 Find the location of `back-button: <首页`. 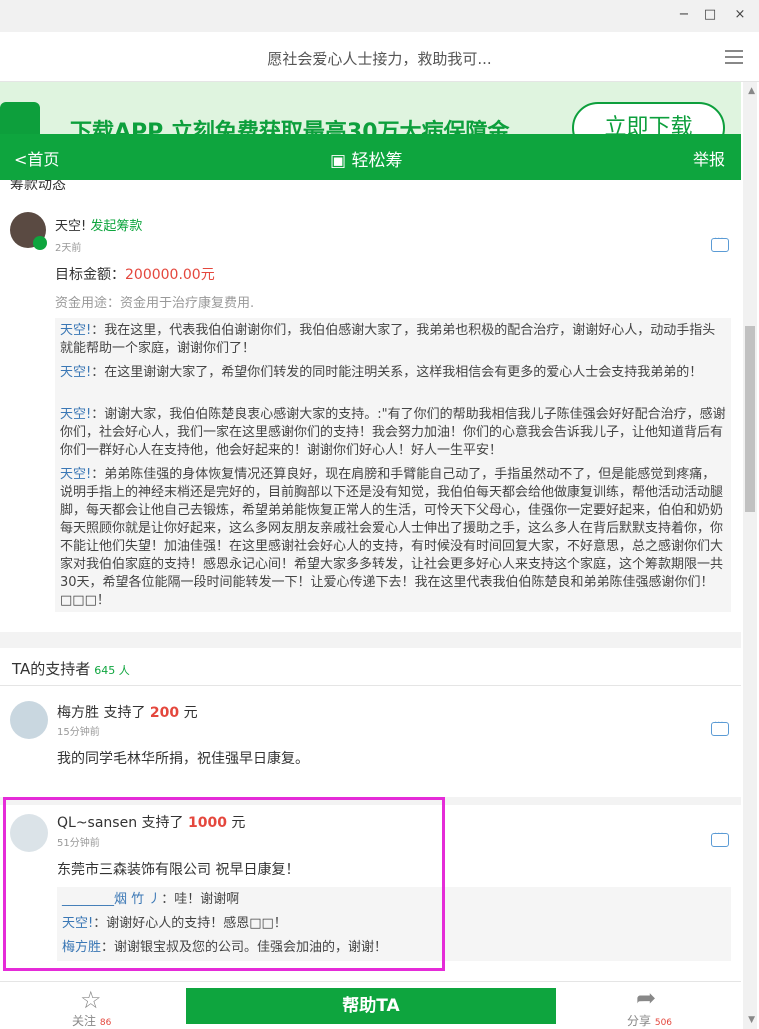

back-button: <首页 is located at coordinates (36, 158).